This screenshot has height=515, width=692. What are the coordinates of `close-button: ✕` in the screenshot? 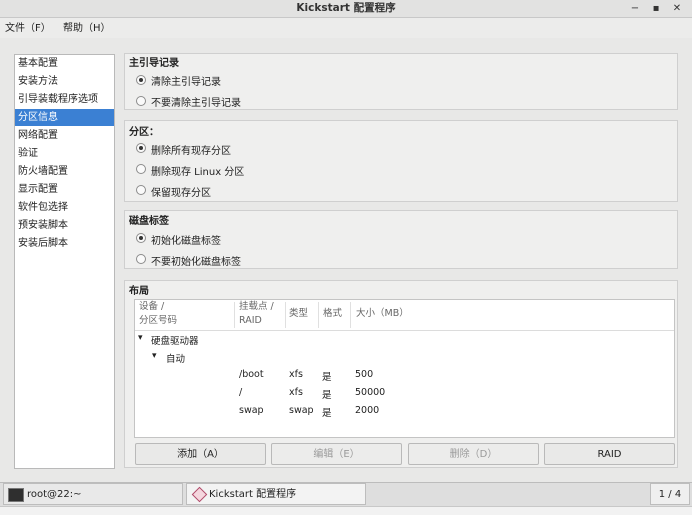 It's located at (677, 8).